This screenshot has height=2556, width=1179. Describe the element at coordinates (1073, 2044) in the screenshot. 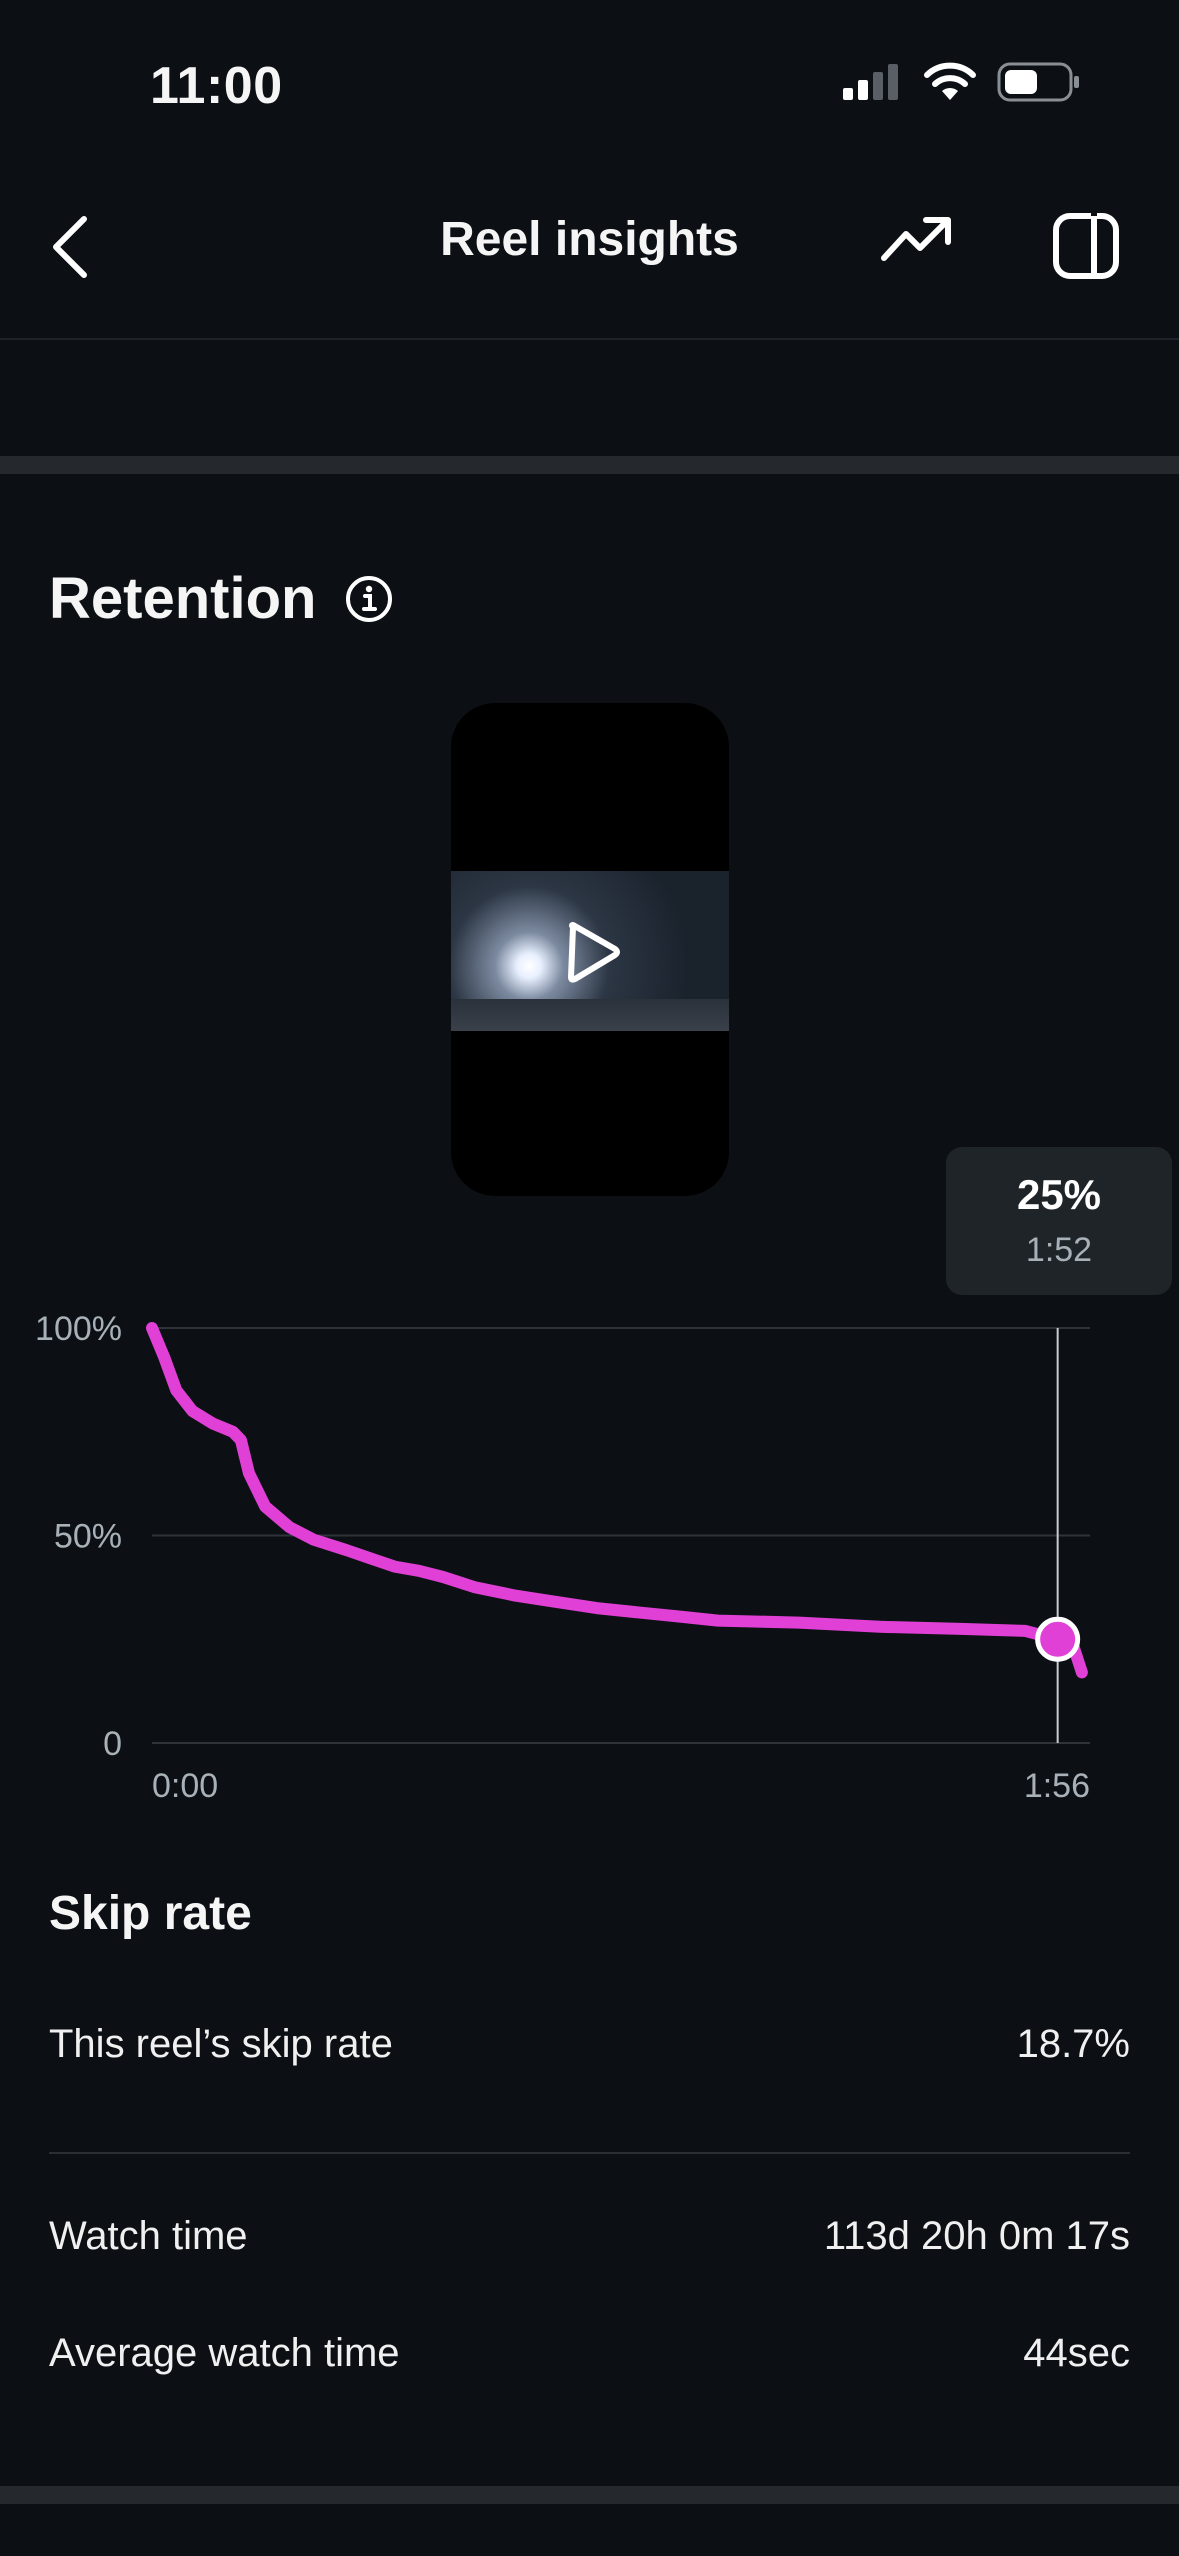

I see `skip-rate-value: 18.7%` at that location.